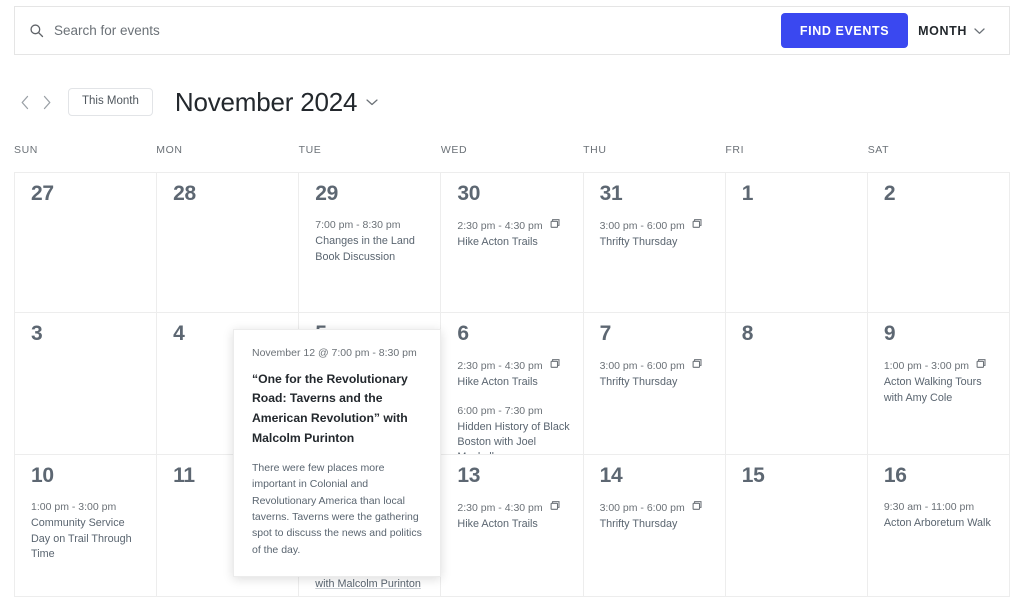 This screenshot has width=1024, height=597. I want to click on calendar-day-cell: 1, so click(796, 243).